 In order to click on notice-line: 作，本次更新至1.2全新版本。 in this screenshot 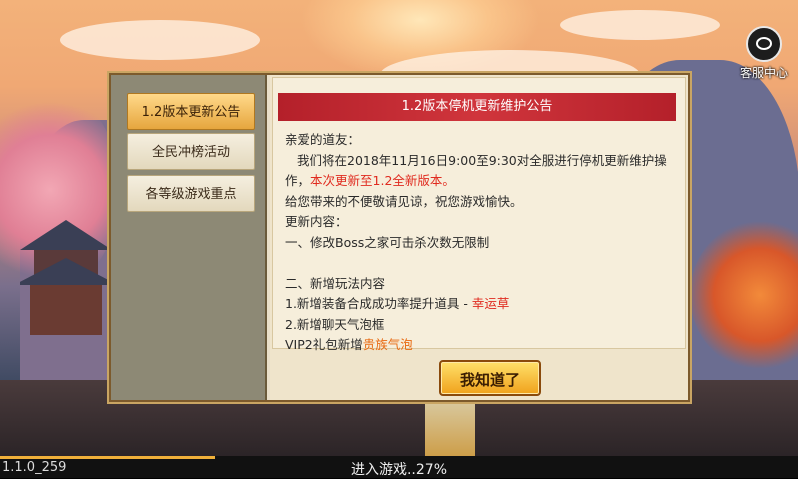, I will do `click(484, 181)`.